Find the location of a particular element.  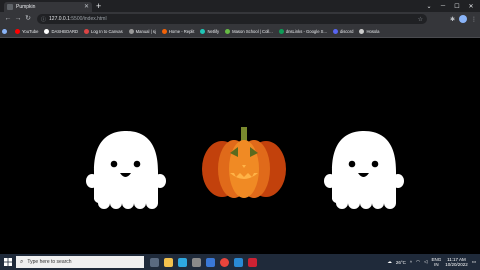

bookmark-manual: Manual | sj is located at coordinates (142, 31).